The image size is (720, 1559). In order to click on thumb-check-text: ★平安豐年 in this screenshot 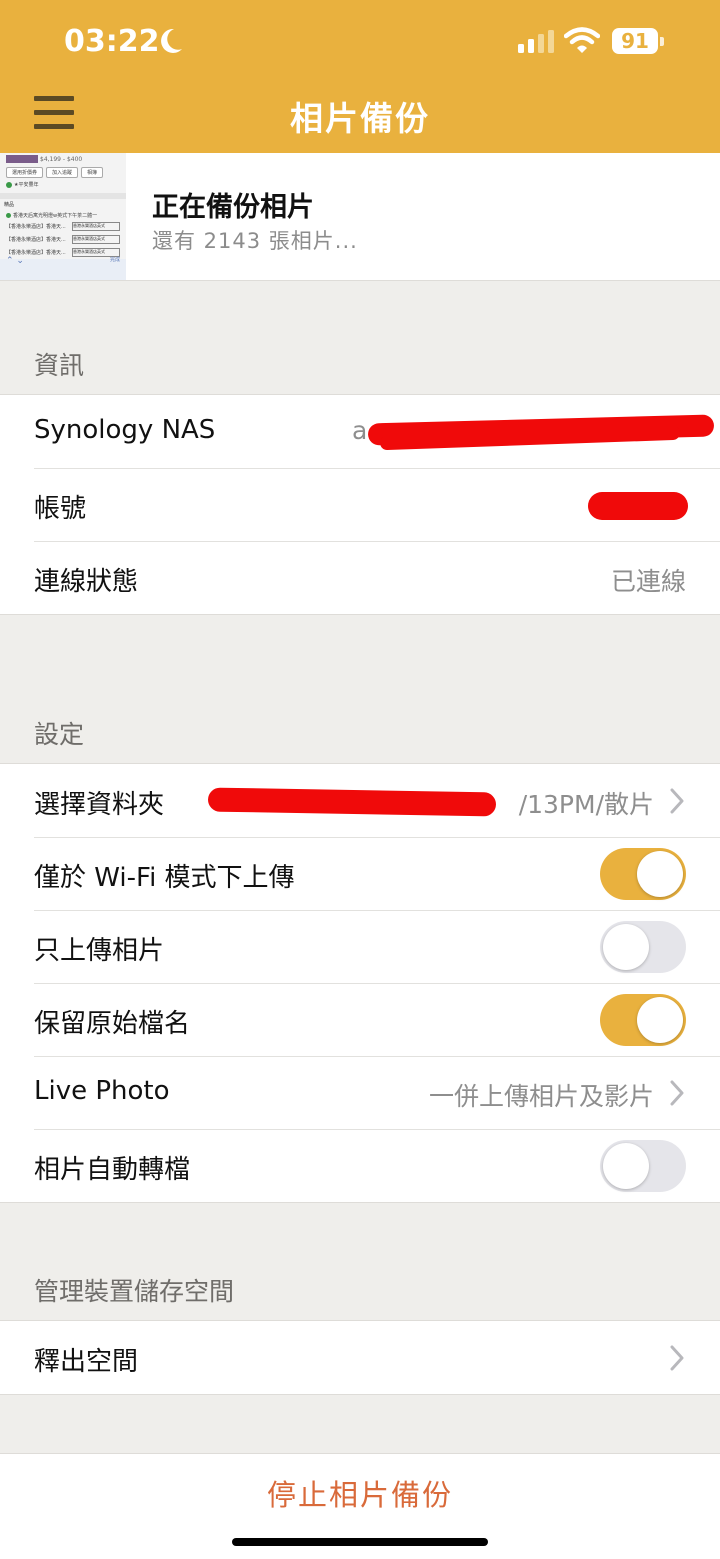, I will do `click(26, 185)`.